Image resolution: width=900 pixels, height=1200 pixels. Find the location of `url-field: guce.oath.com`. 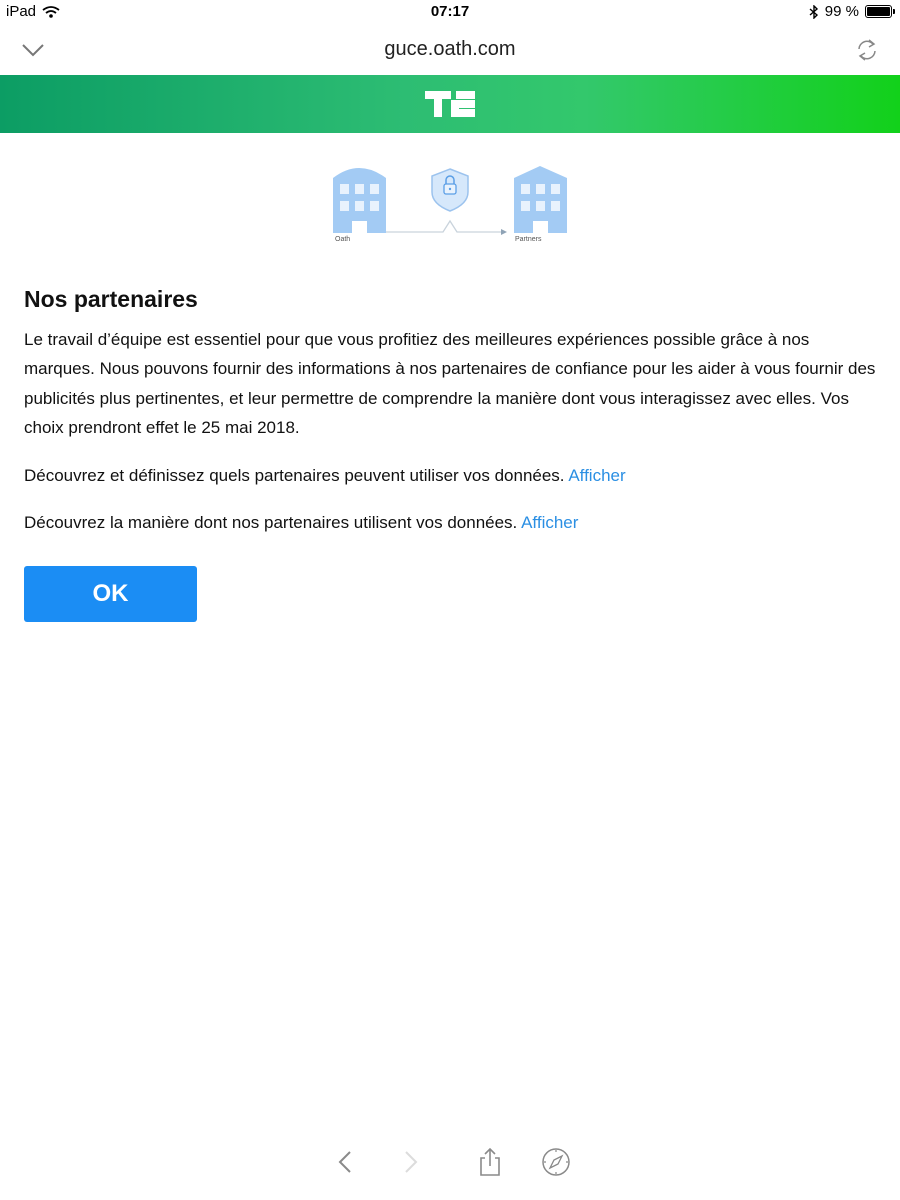

url-field: guce.oath.com is located at coordinates (450, 49).